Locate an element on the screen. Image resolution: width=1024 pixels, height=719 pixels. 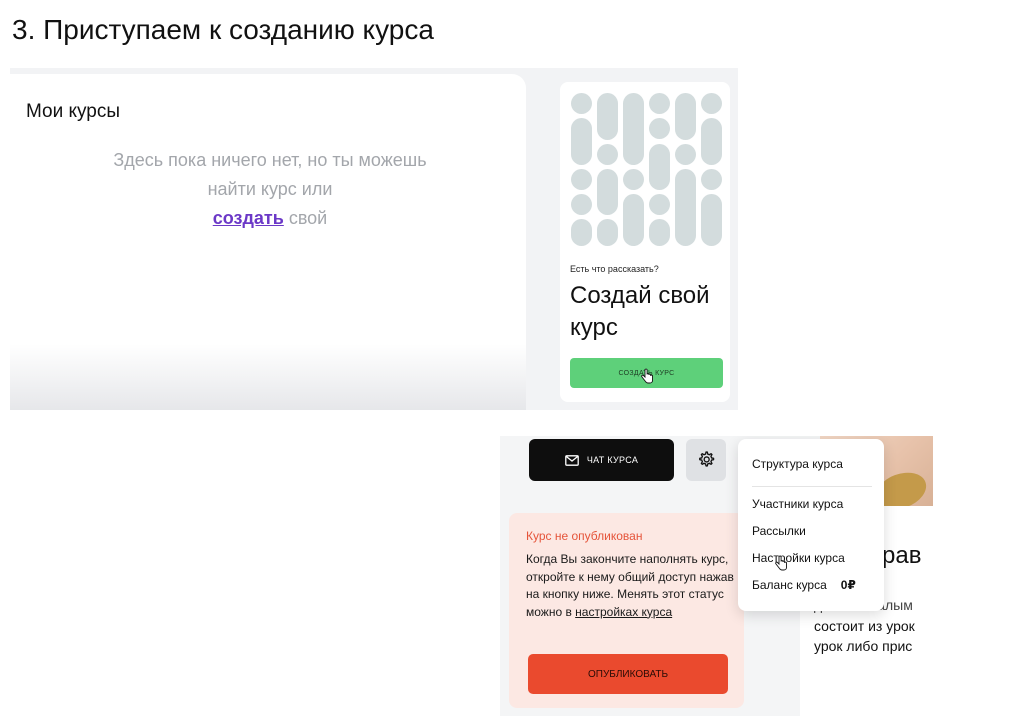
promo-small-text: Есть что рассказать? is located at coordinates (614, 269).